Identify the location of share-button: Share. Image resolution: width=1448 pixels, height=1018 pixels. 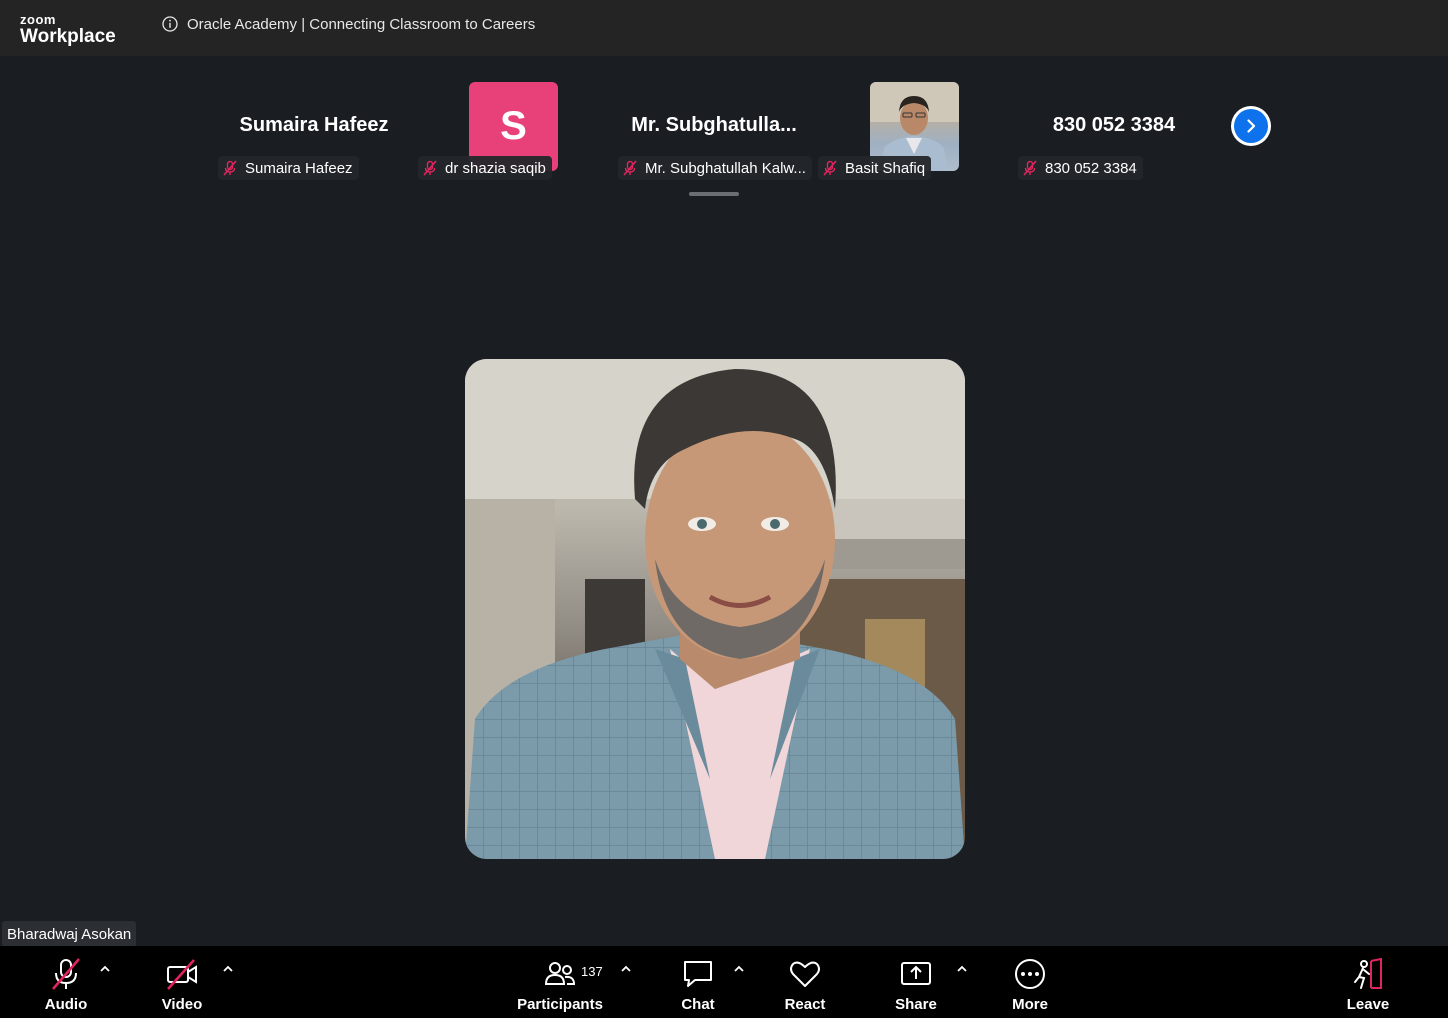
(916, 982).